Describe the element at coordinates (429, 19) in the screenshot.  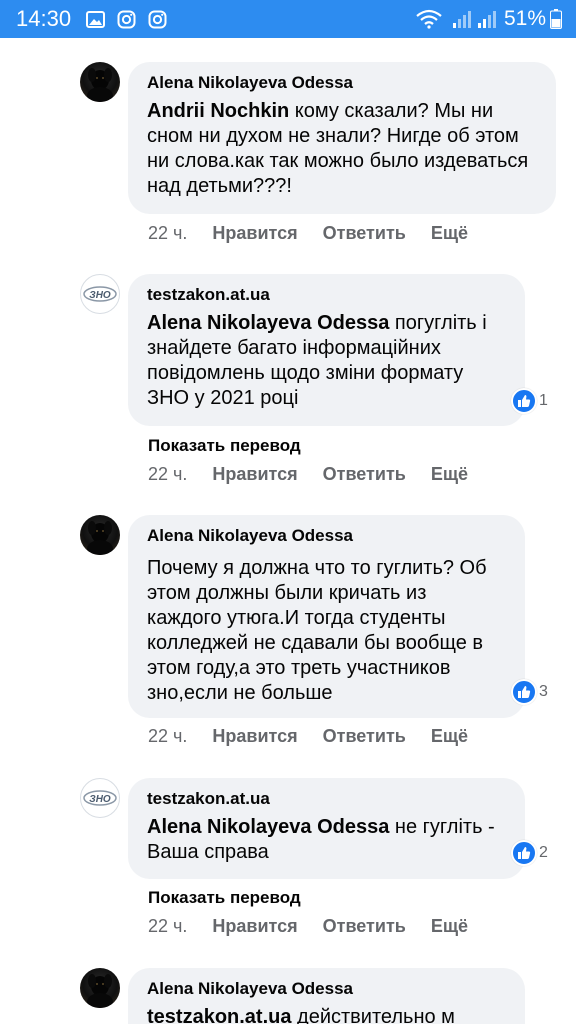
I see `wifi-icon` at that location.